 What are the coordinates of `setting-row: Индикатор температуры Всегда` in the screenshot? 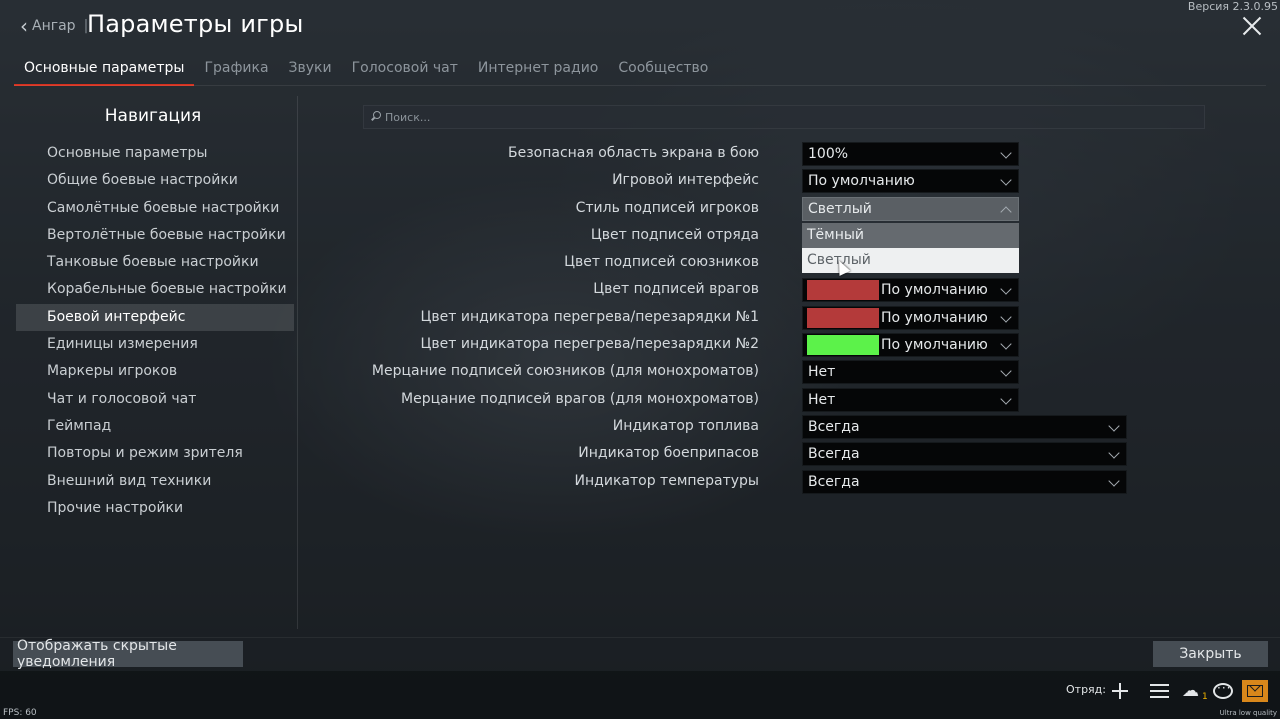 It's located at (750, 481).